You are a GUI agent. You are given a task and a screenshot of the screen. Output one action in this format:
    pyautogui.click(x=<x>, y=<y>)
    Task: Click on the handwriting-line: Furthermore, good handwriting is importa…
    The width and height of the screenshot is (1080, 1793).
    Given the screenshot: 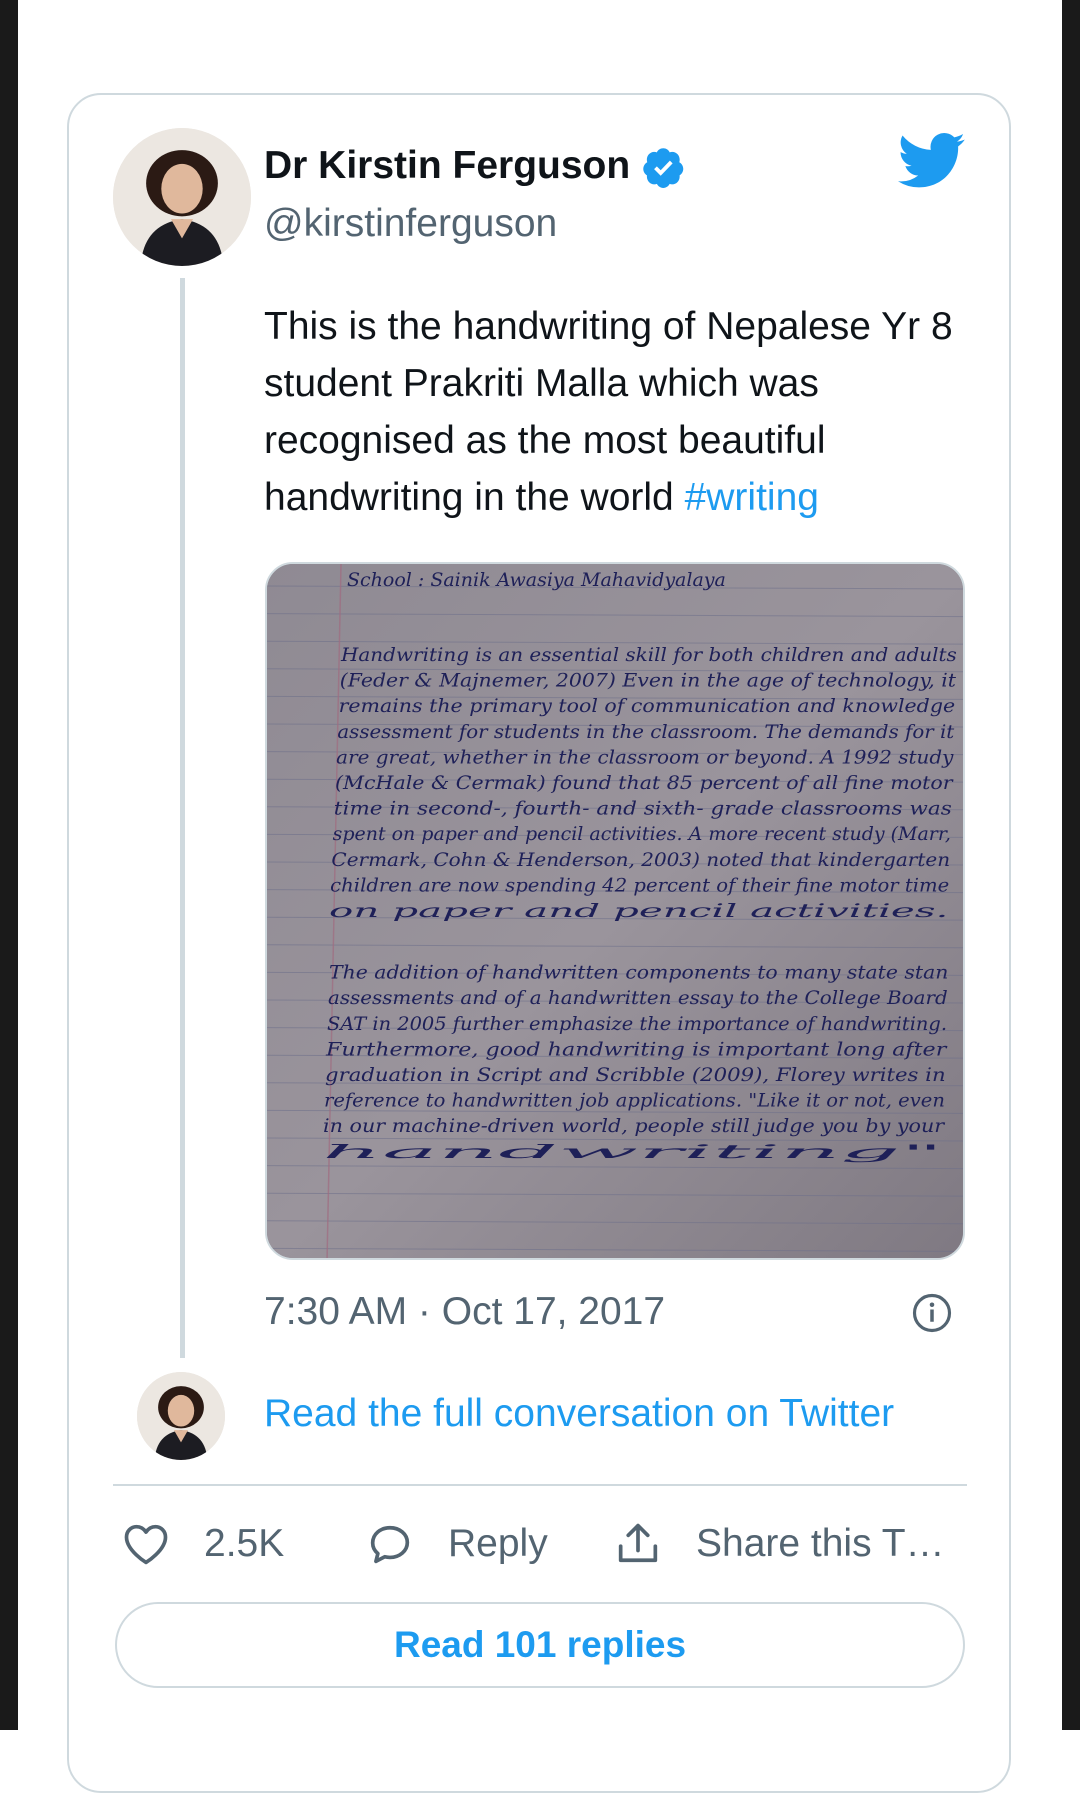 What is the action you would take?
    pyautogui.click(x=637, y=1049)
    